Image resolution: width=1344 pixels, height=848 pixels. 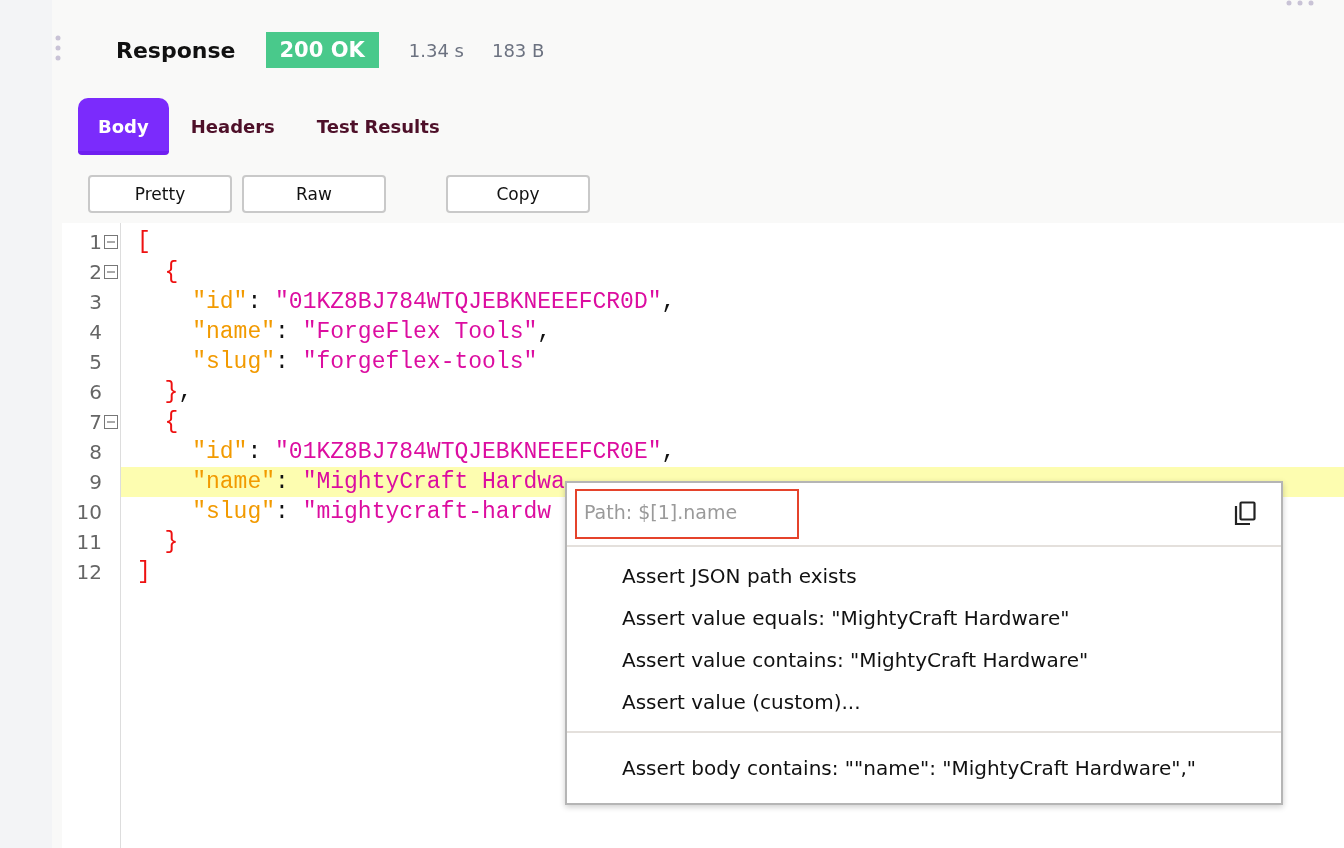 What do you see at coordinates (123, 126) in the screenshot?
I see `tab: Body` at bounding box center [123, 126].